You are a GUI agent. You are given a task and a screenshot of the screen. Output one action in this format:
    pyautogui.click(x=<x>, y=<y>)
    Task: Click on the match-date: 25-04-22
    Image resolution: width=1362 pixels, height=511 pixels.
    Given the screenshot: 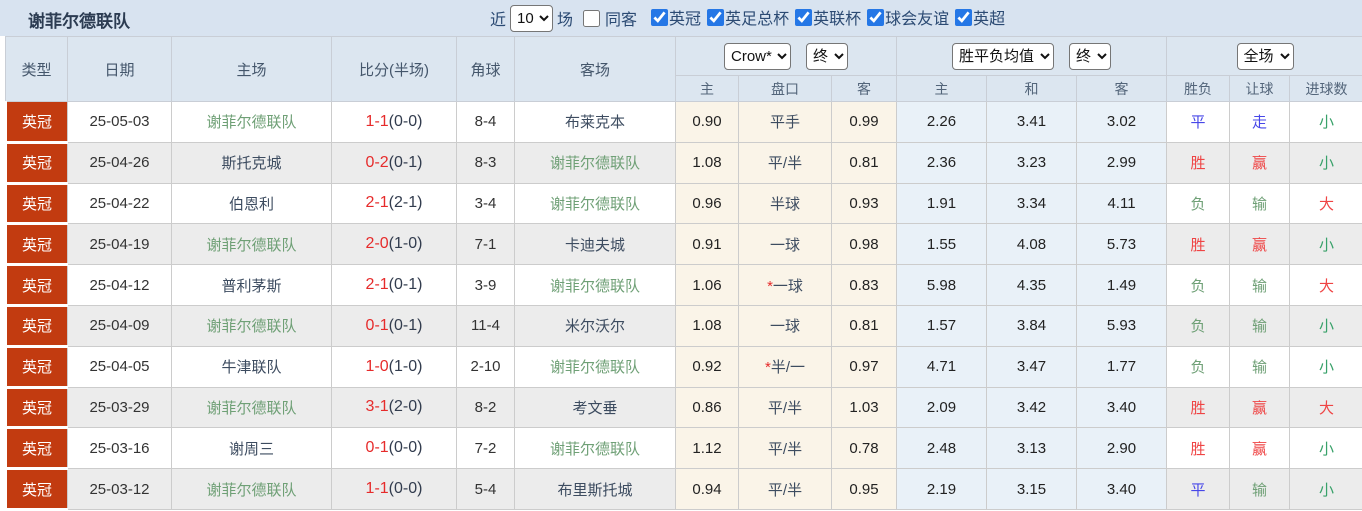 What is the action you would take?
    pyautogui.click(x=120, y=203)
    